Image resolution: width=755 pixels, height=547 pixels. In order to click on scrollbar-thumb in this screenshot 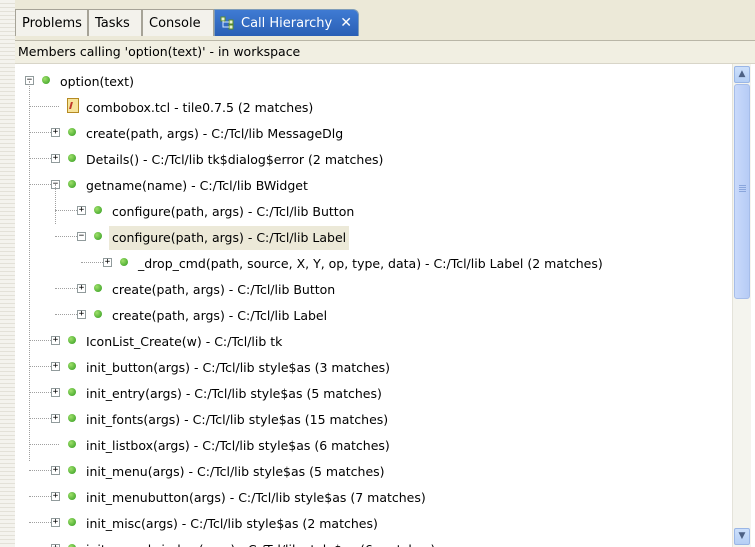, I will do `click(742, 191)`.